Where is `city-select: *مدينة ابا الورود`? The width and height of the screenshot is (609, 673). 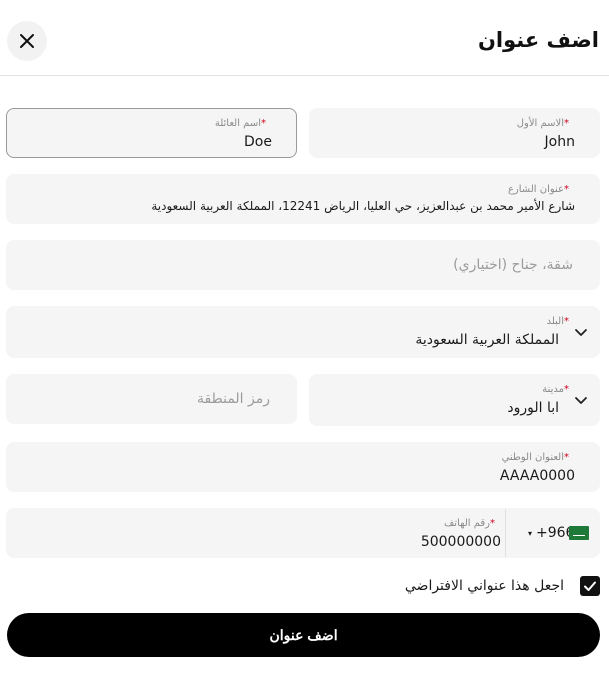 city-select: *مدينة ابا الورود is located at coordinates (454, 400).